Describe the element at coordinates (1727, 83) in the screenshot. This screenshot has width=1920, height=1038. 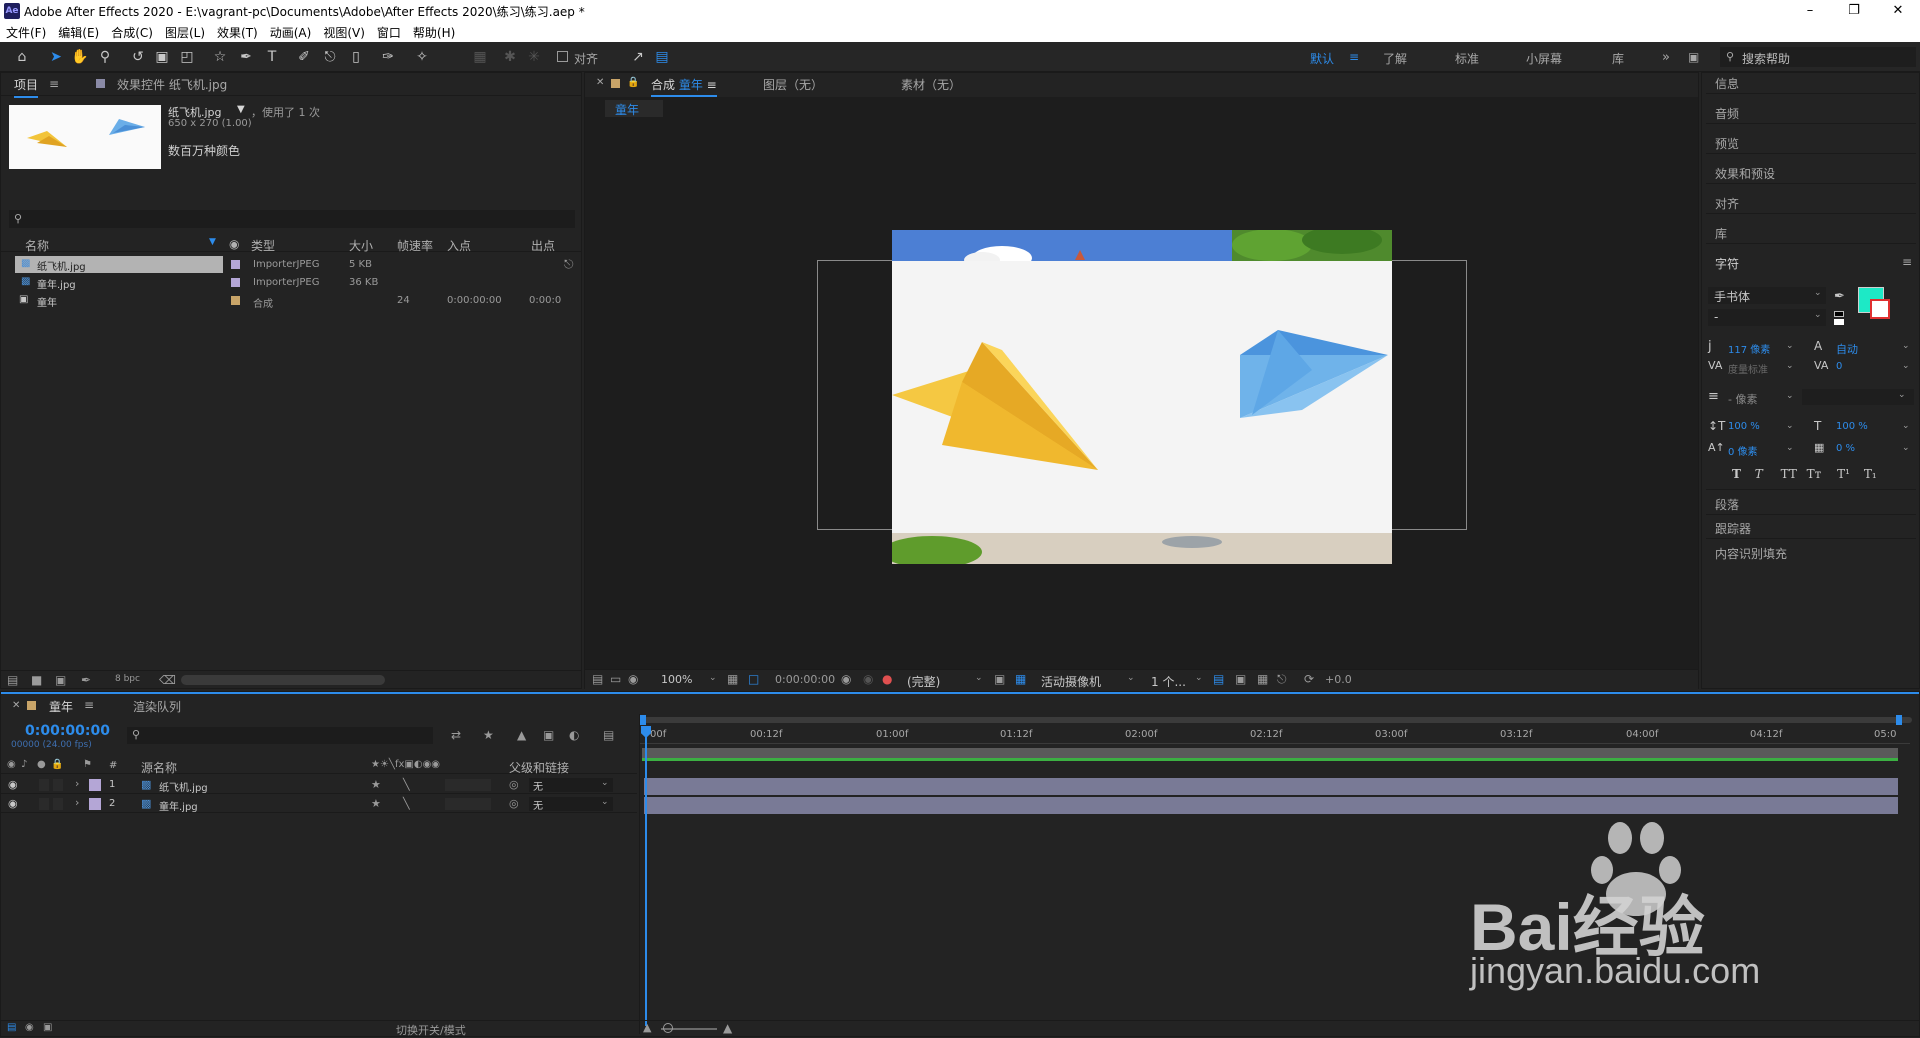
I see `panel-info: 信息` at that location.